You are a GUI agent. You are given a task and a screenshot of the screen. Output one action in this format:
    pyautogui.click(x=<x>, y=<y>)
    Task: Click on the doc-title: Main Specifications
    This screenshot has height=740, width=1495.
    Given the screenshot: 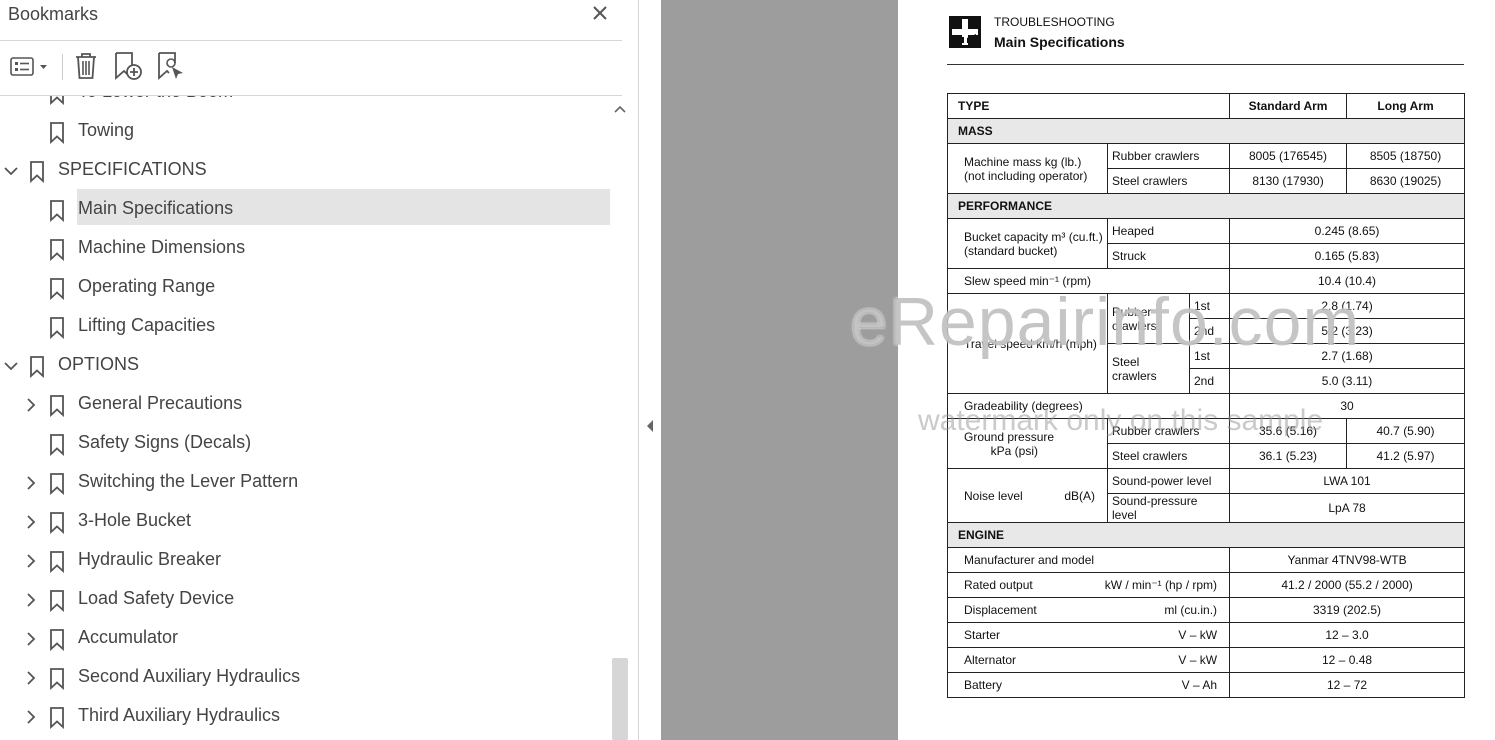 What is the action you would take?
    pyautogui.click(x=1059, y=42)
    